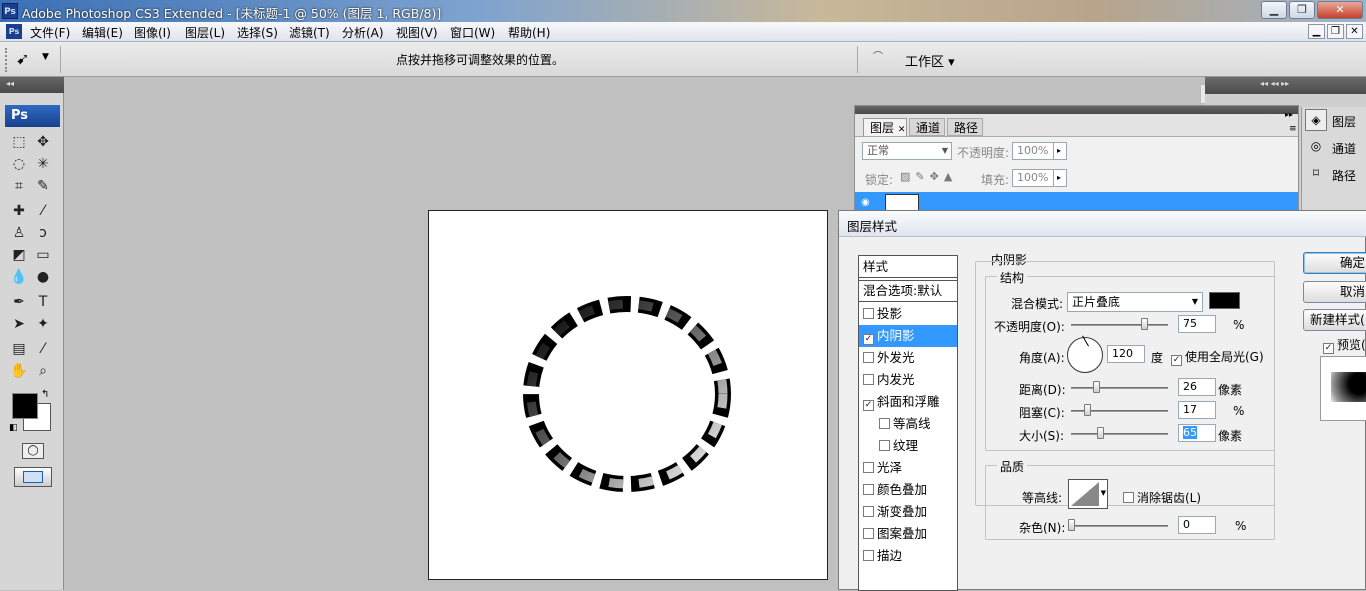  I want to click on close-icon: ✕, so click(1340, 10).